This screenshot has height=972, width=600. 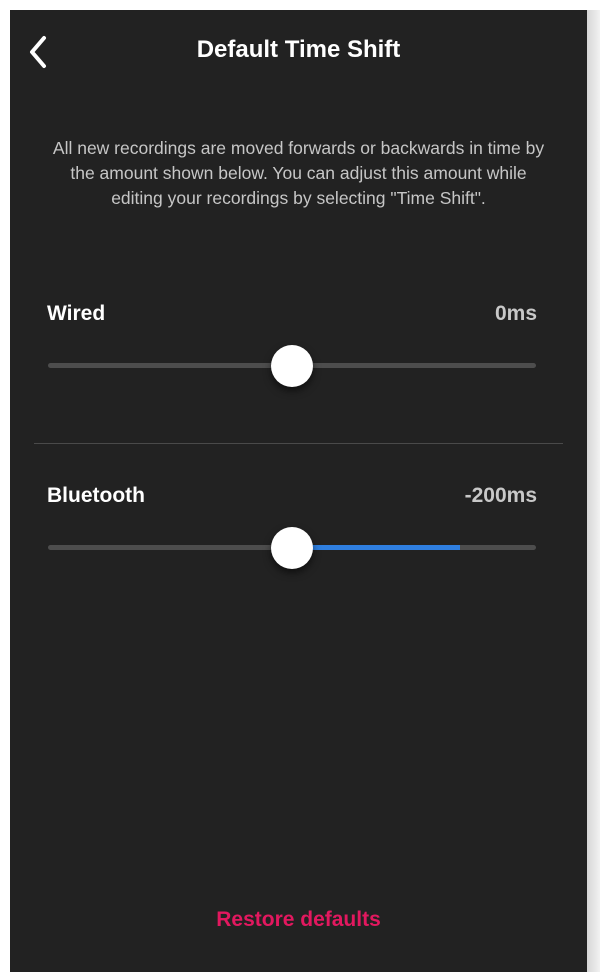 I want to click on bluetooth-slider-thumb, so click(x=292, y=548).